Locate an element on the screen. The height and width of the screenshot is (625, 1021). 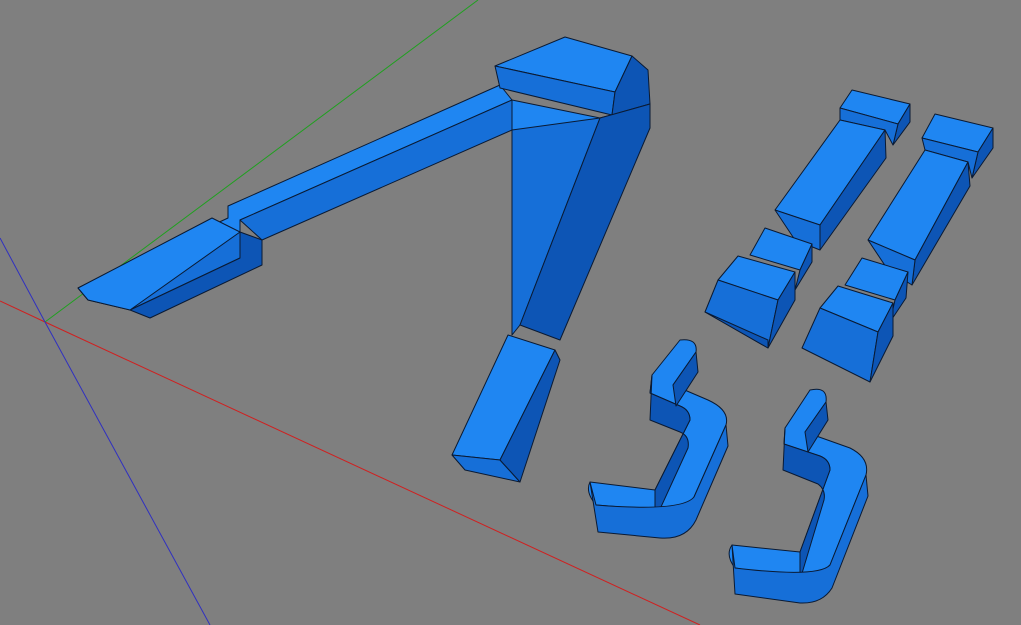
z-axis-line is located at coordinates (127, 473).